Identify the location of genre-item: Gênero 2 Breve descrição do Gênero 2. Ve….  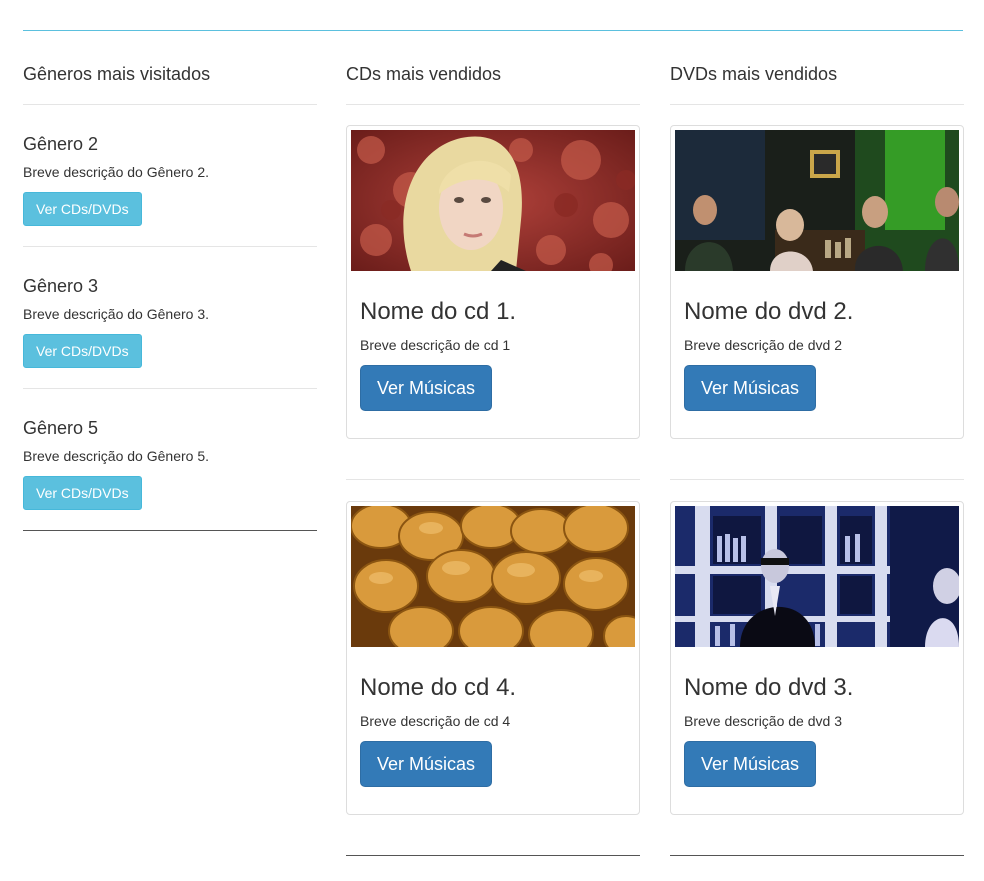
(170, 175).